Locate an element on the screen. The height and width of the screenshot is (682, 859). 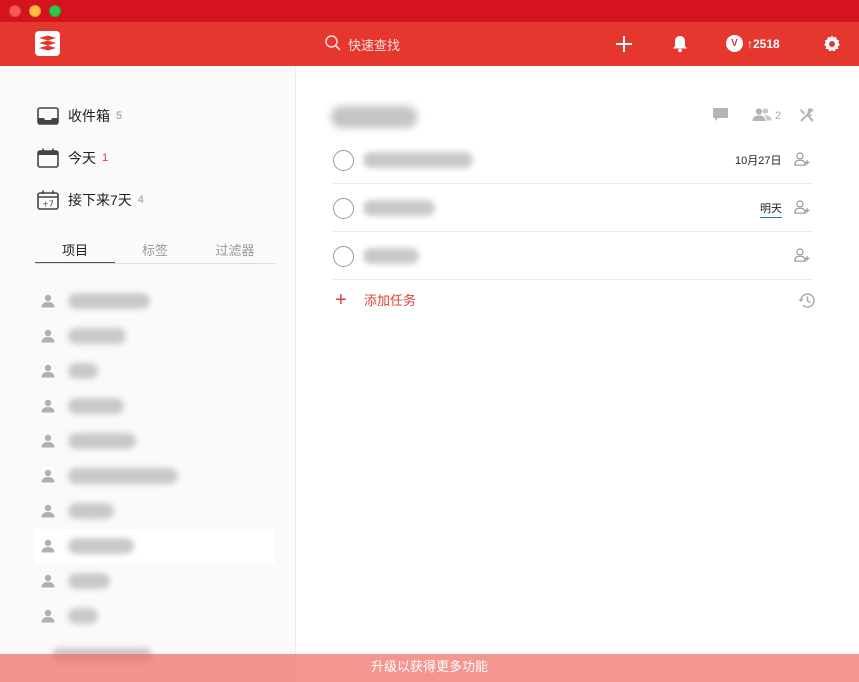
app-logo-icon is located at coordinates (47, 43).